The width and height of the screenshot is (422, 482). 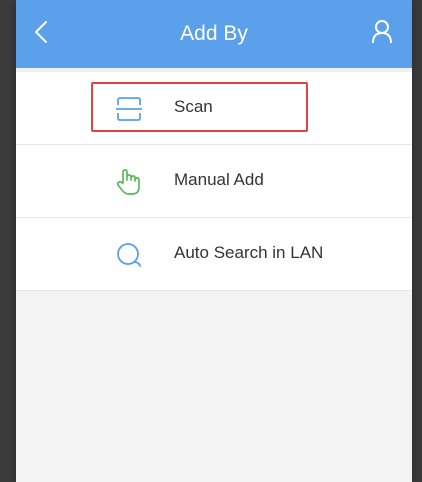 I want to click on scan-label: Scan, so click(x=193, y=106).